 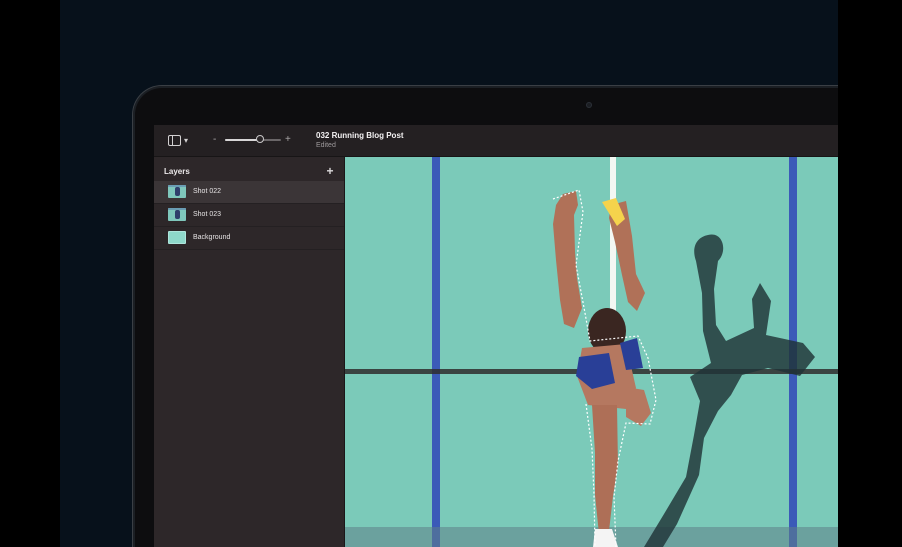 I want to click on camera-icon, so click(x=589, y=105).